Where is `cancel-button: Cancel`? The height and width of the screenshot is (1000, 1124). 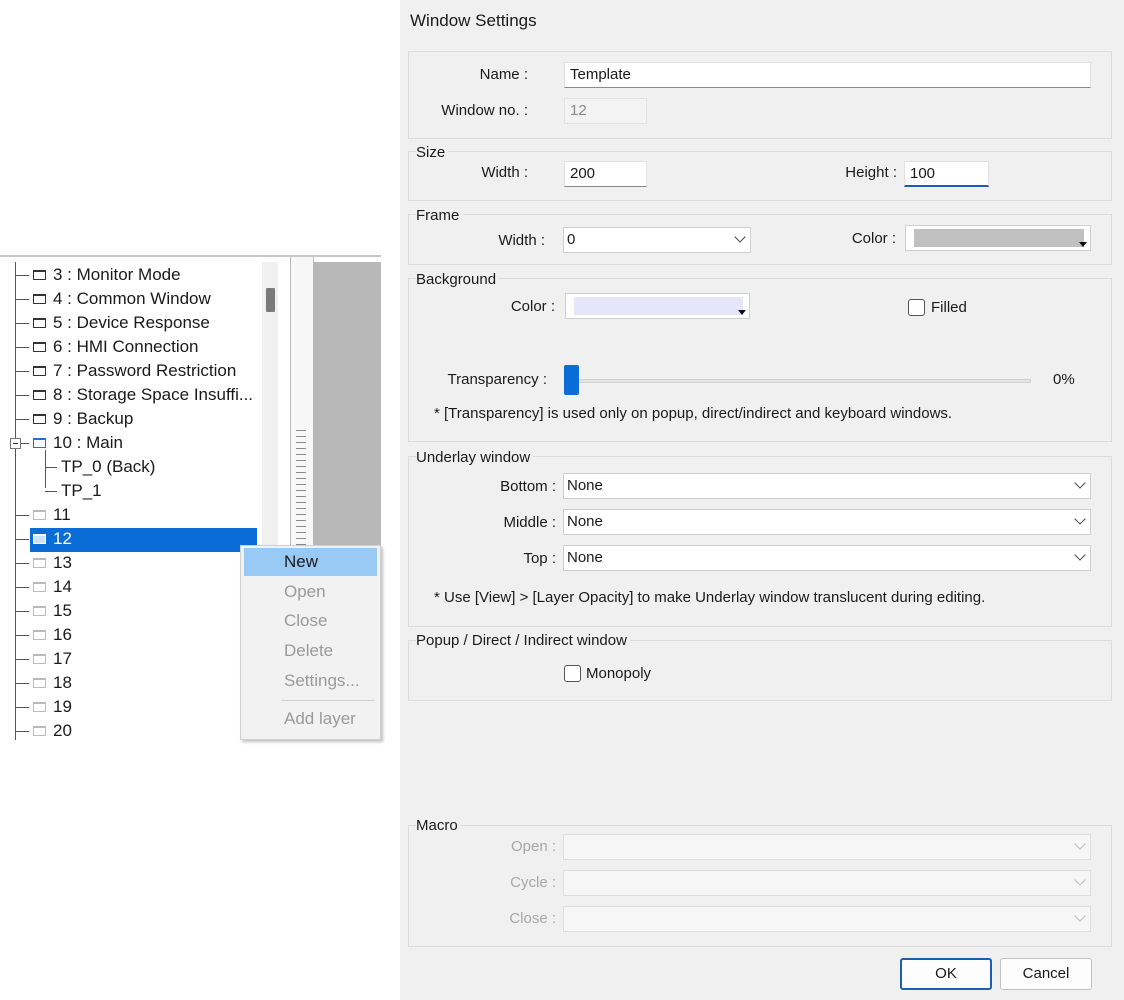
cancel-button: Cancel is located at coordinates (1046, 974).